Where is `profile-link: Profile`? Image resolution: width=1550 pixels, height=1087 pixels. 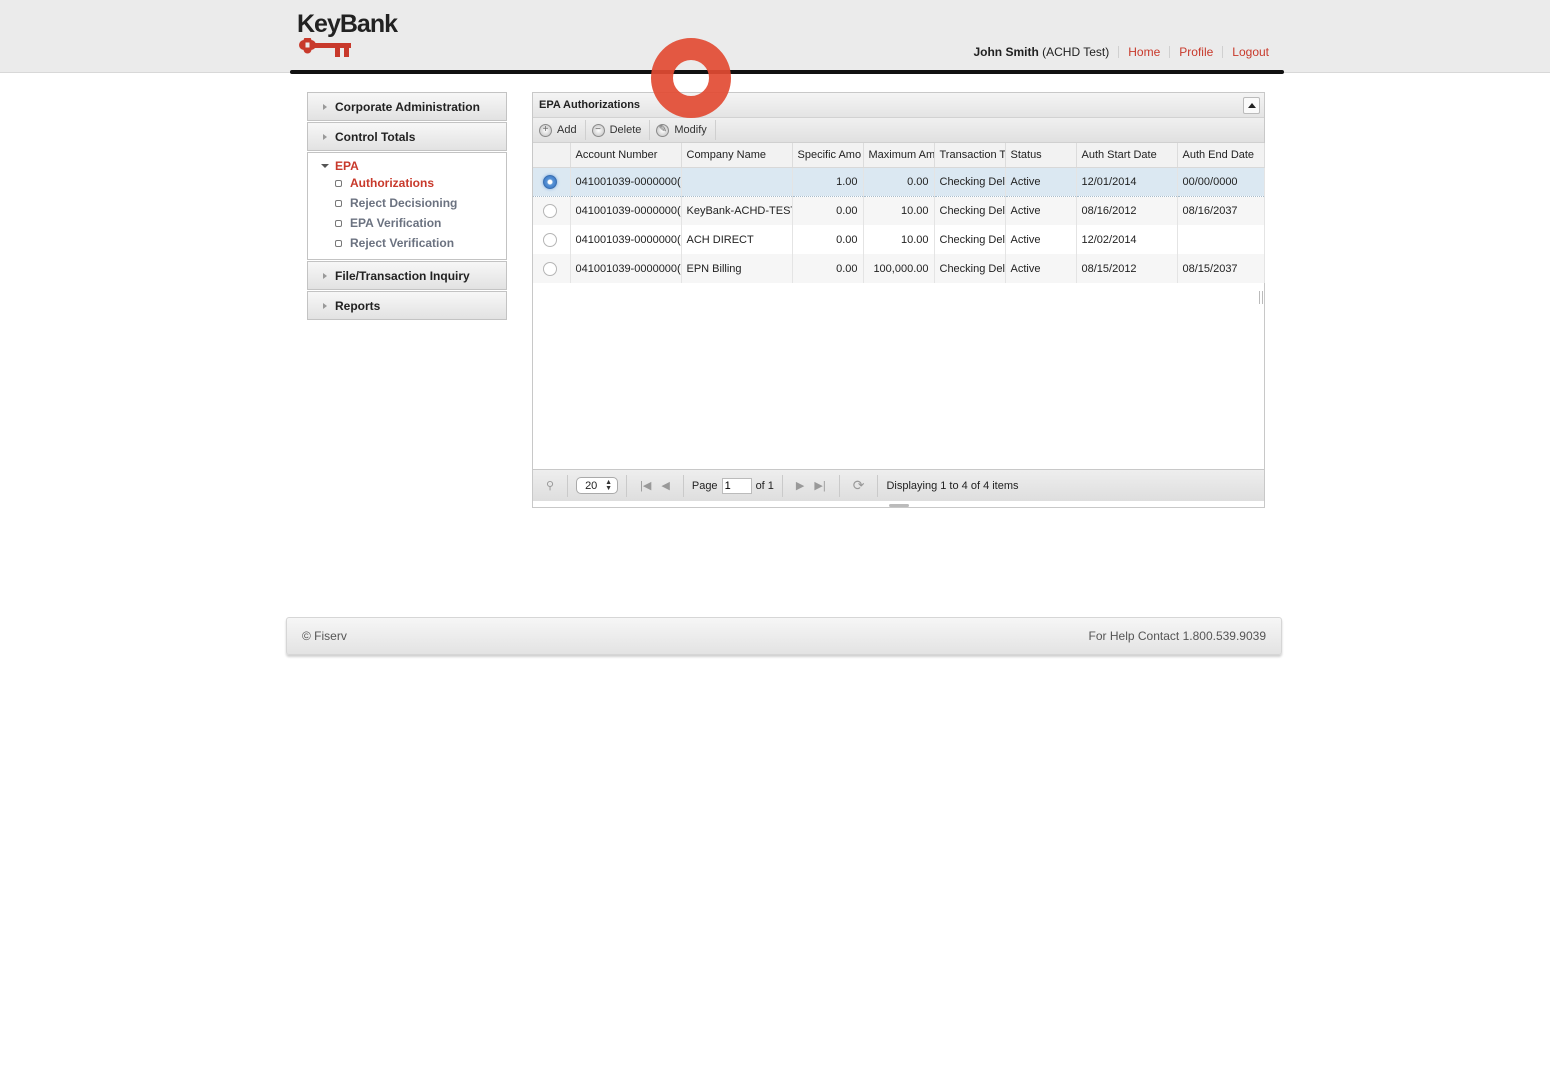 profile-link: Profile is located at coordinates (1196, 52).